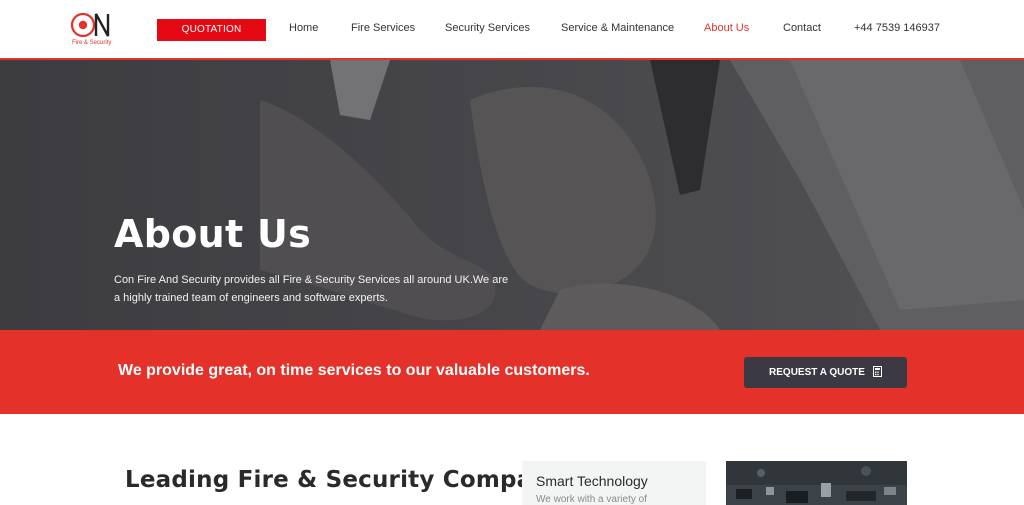 The image size is (1024, 505). What do you see at coordinates (877, 371) in the screenshot?
I see `calculator-icon` at bounding box center [877, 371].